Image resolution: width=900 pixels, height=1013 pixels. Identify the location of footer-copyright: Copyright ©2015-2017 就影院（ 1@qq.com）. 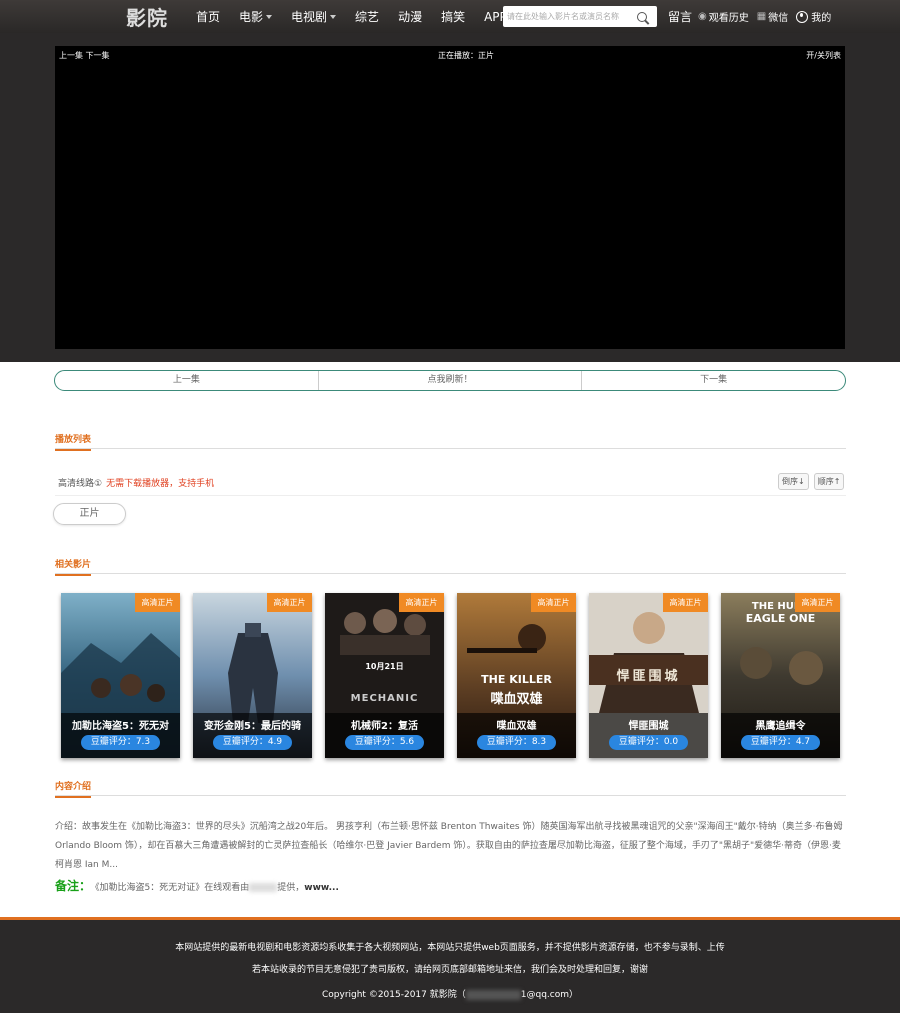
(450, 993).